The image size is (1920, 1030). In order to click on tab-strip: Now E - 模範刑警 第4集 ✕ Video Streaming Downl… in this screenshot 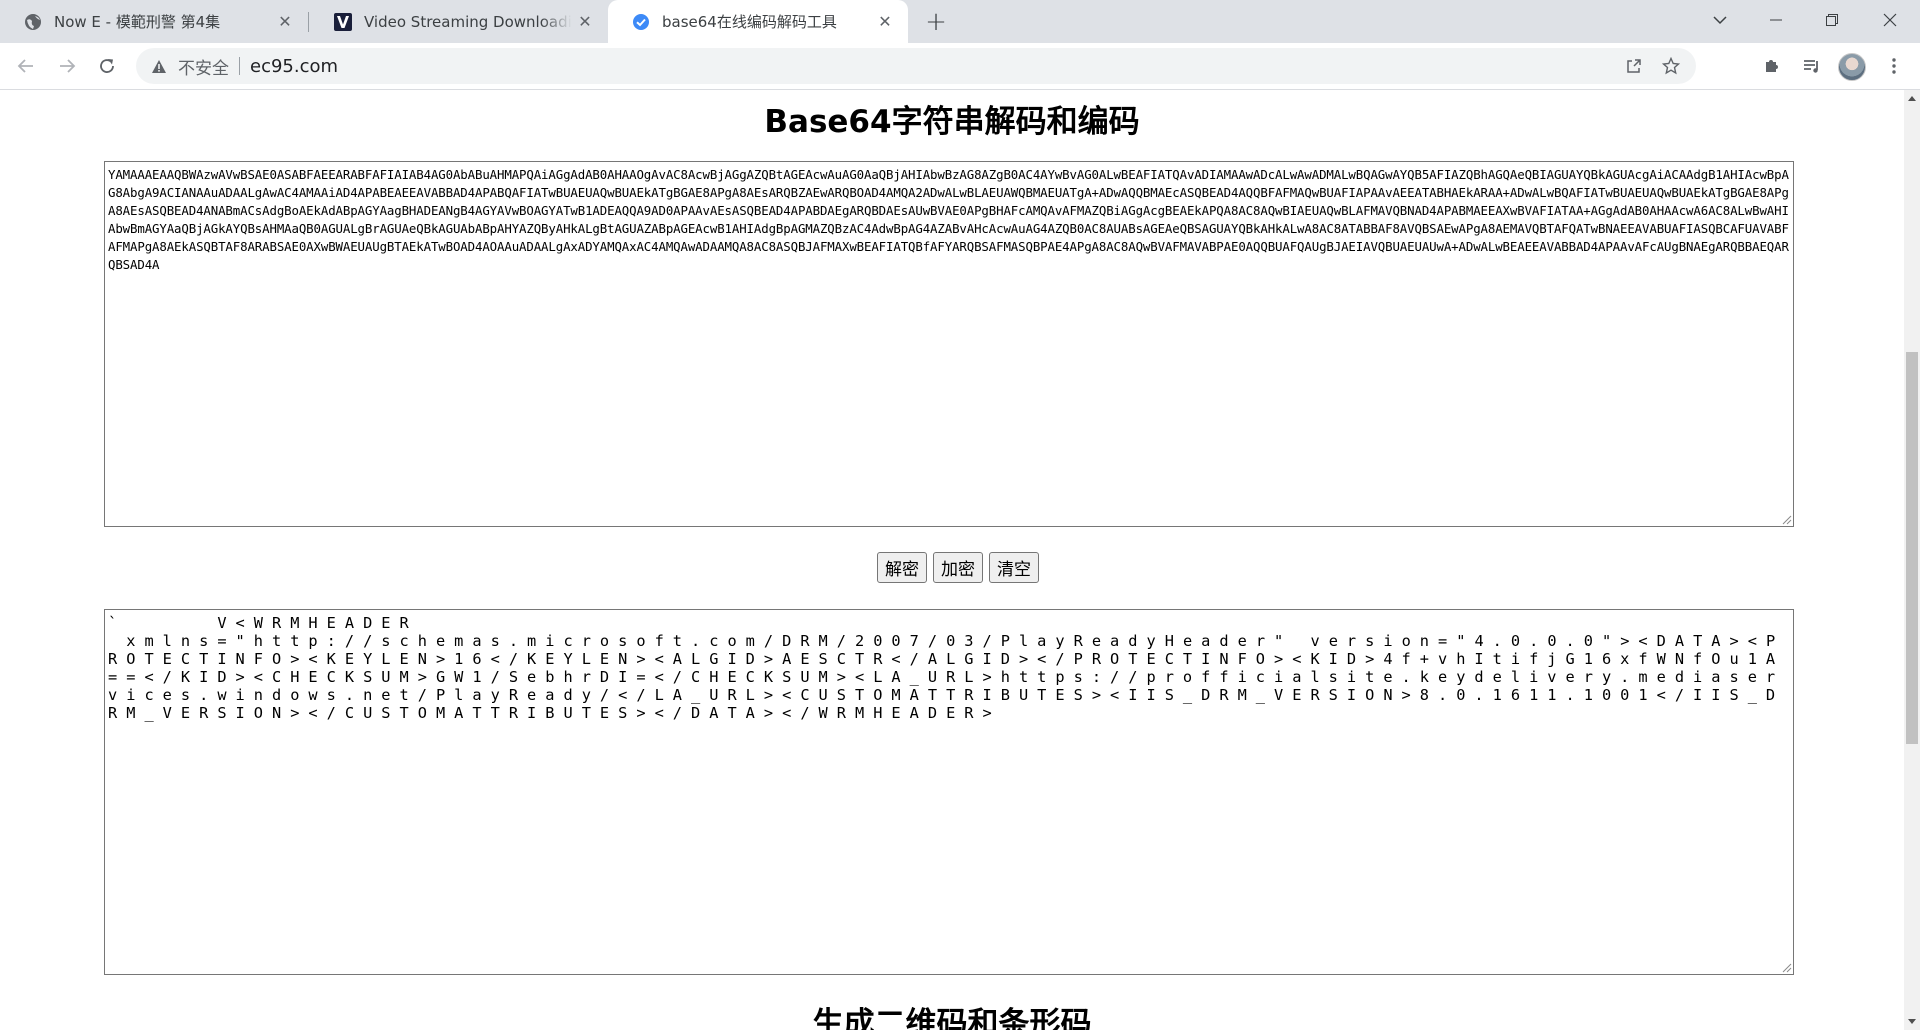, I will do `click(960, 21)`.